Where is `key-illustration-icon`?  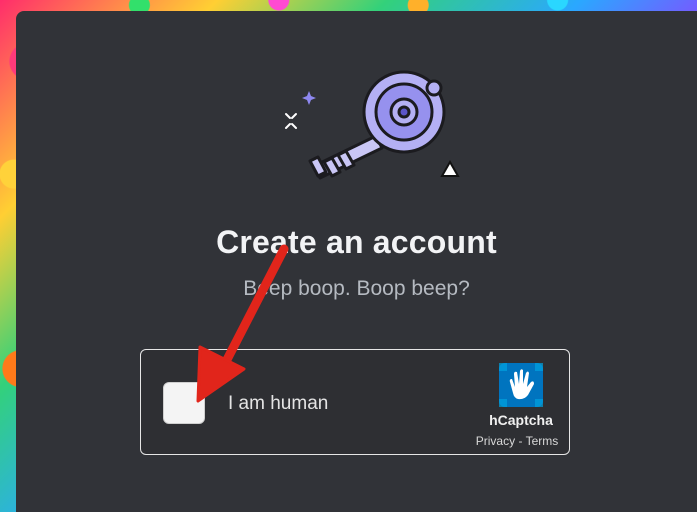 key-illustration-icon is located at coordinates (372, 125).